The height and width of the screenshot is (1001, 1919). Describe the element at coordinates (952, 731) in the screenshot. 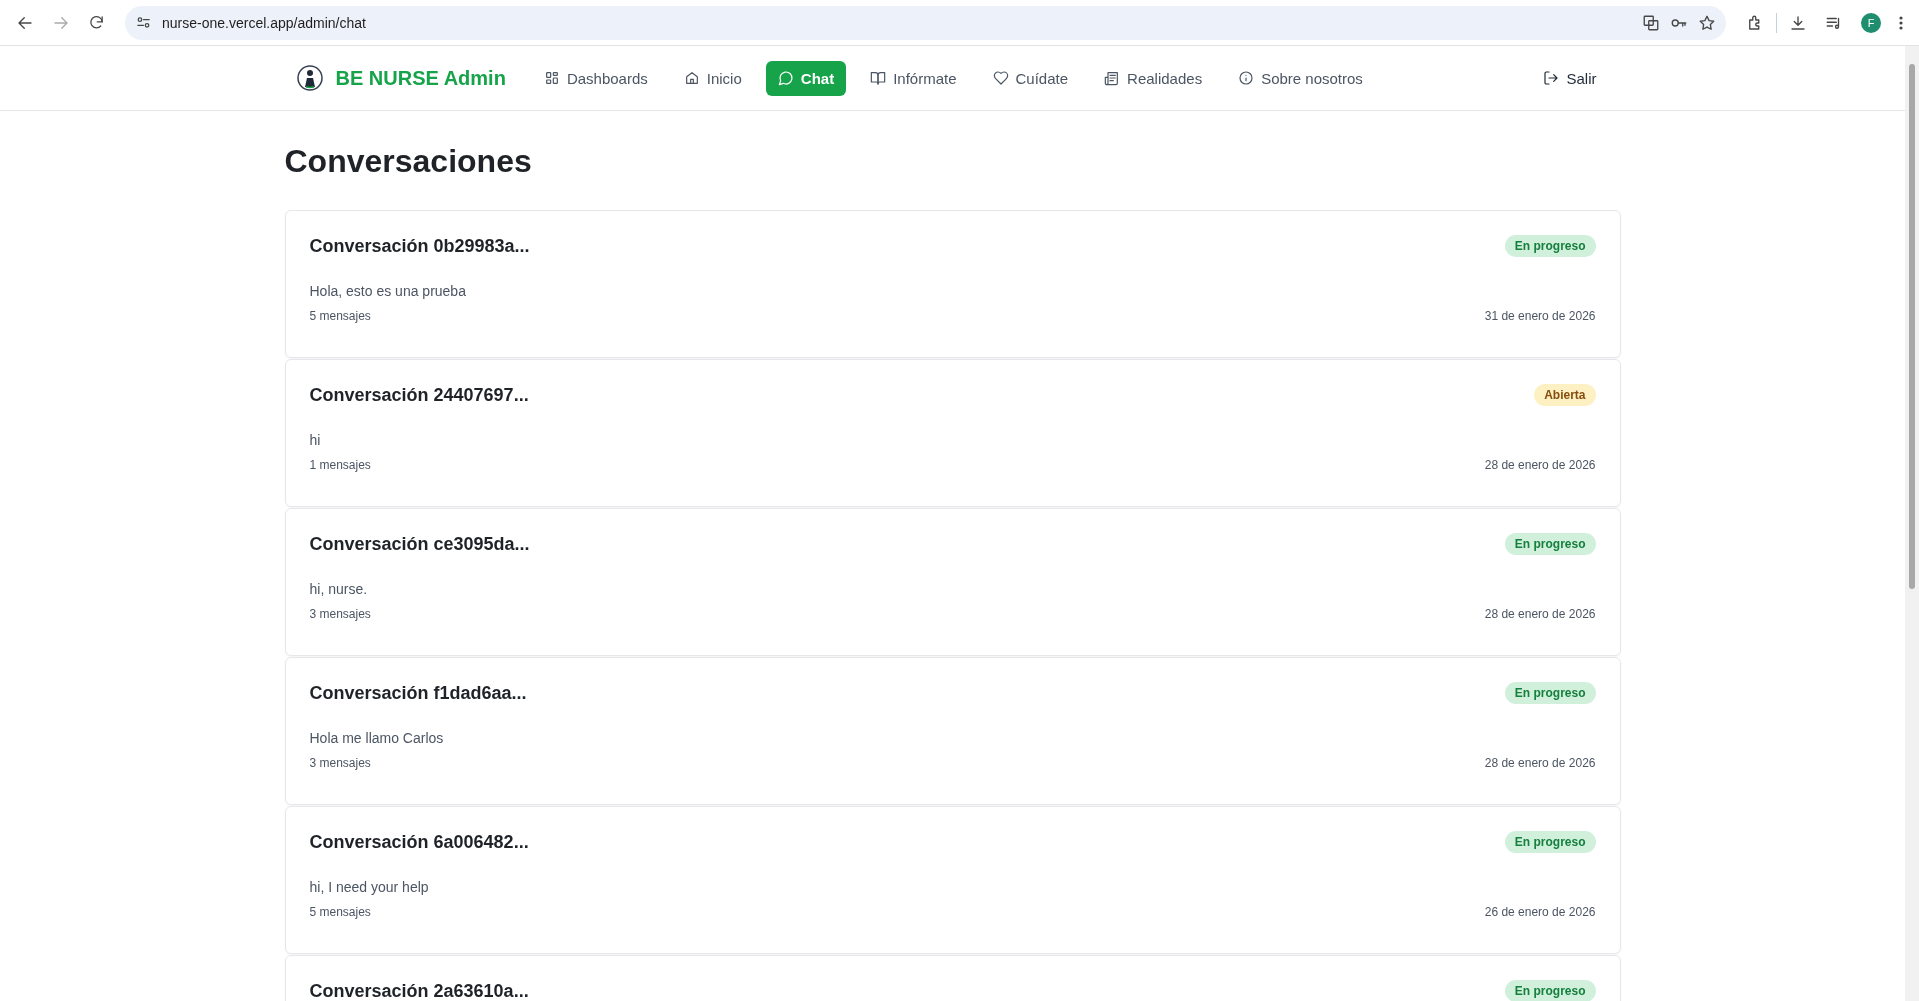

I see `conversation-card: Conversación f1dad6aa... En progreso Hola me llamo Carlos 3 mensajes 28 de enero de 2026` at that location.